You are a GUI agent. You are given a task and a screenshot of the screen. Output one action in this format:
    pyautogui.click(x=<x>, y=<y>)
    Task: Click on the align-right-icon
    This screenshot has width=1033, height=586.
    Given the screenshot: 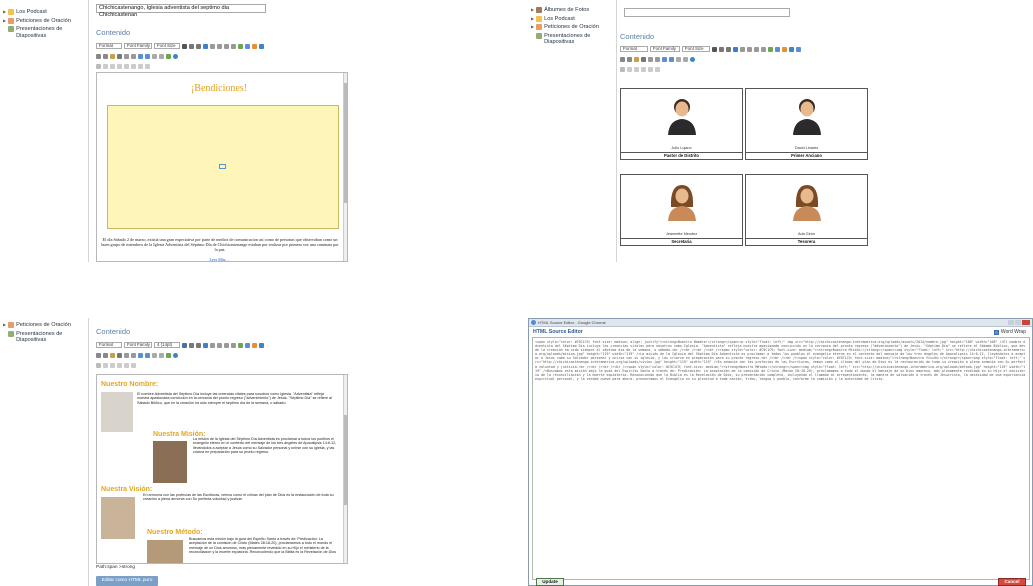 What is the action you would take?
    pyautogui.click(x=226, y=345)
    